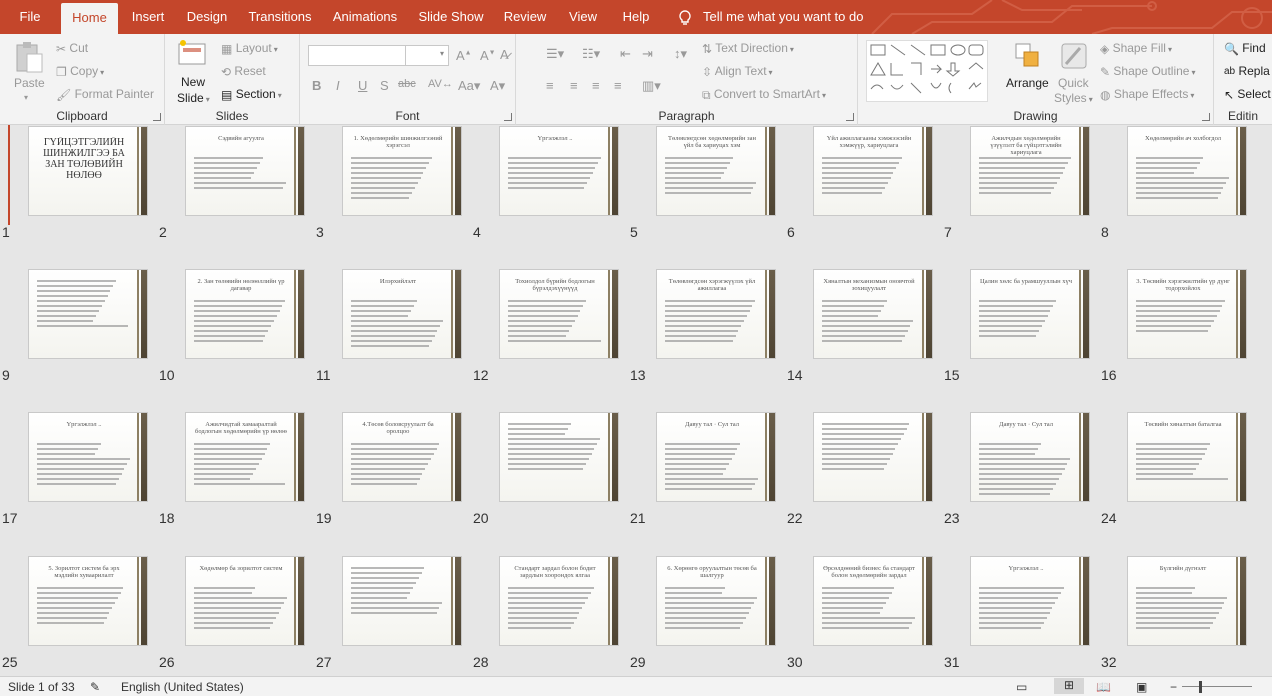 The width and height of the screenshot is (1272, 696). I want to click on change-case-icon: Aa▾, so click(469, 86).